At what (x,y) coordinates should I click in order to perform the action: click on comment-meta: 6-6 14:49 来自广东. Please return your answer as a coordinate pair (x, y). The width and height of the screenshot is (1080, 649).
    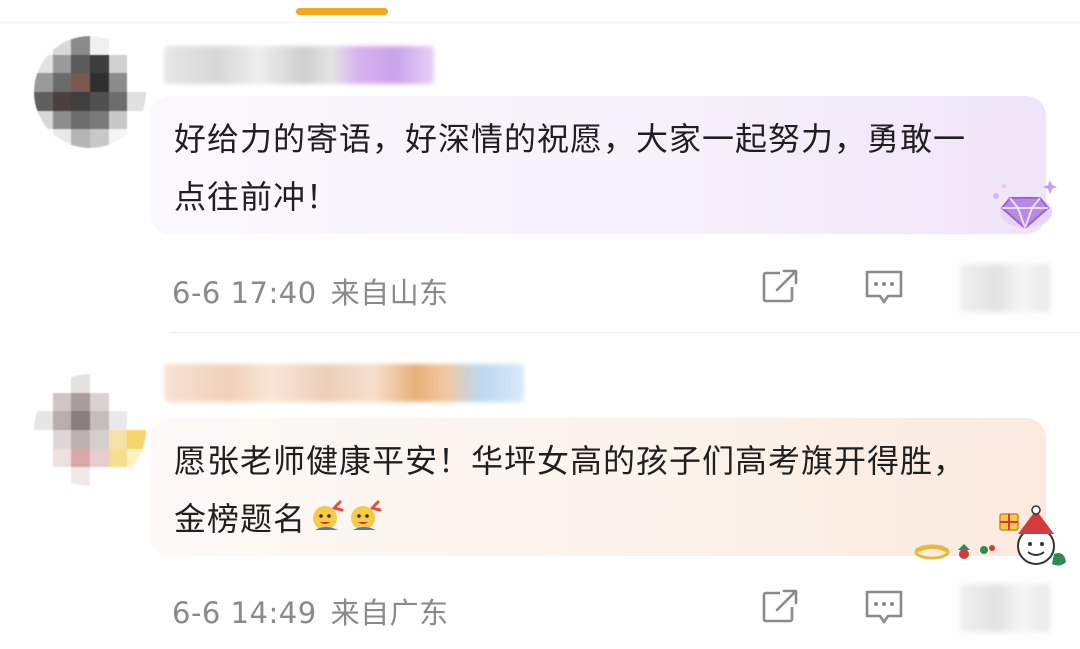
    Looking at the image, I should click on (310, 611).